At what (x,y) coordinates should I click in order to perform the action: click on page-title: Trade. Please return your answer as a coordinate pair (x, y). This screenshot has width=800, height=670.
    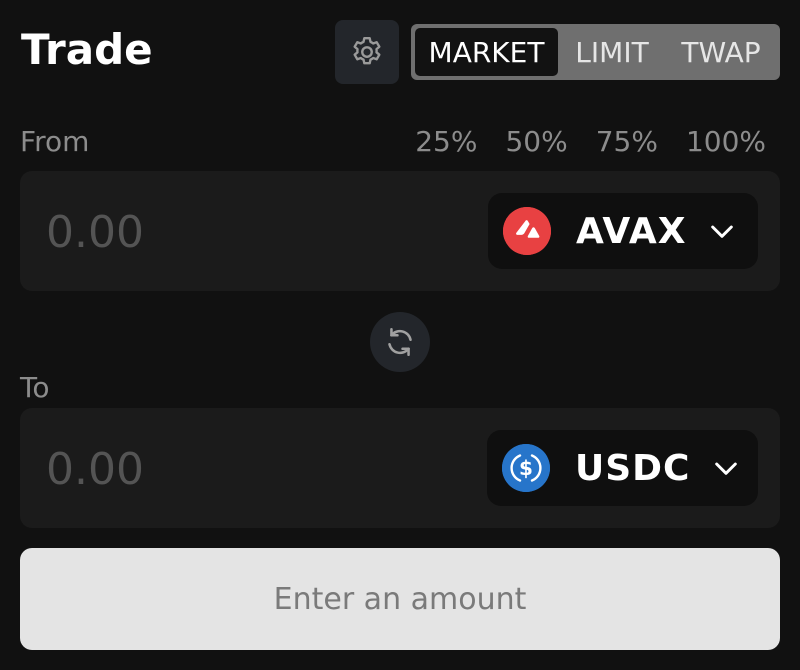
    Looking at the image, I should click on (87, 49).